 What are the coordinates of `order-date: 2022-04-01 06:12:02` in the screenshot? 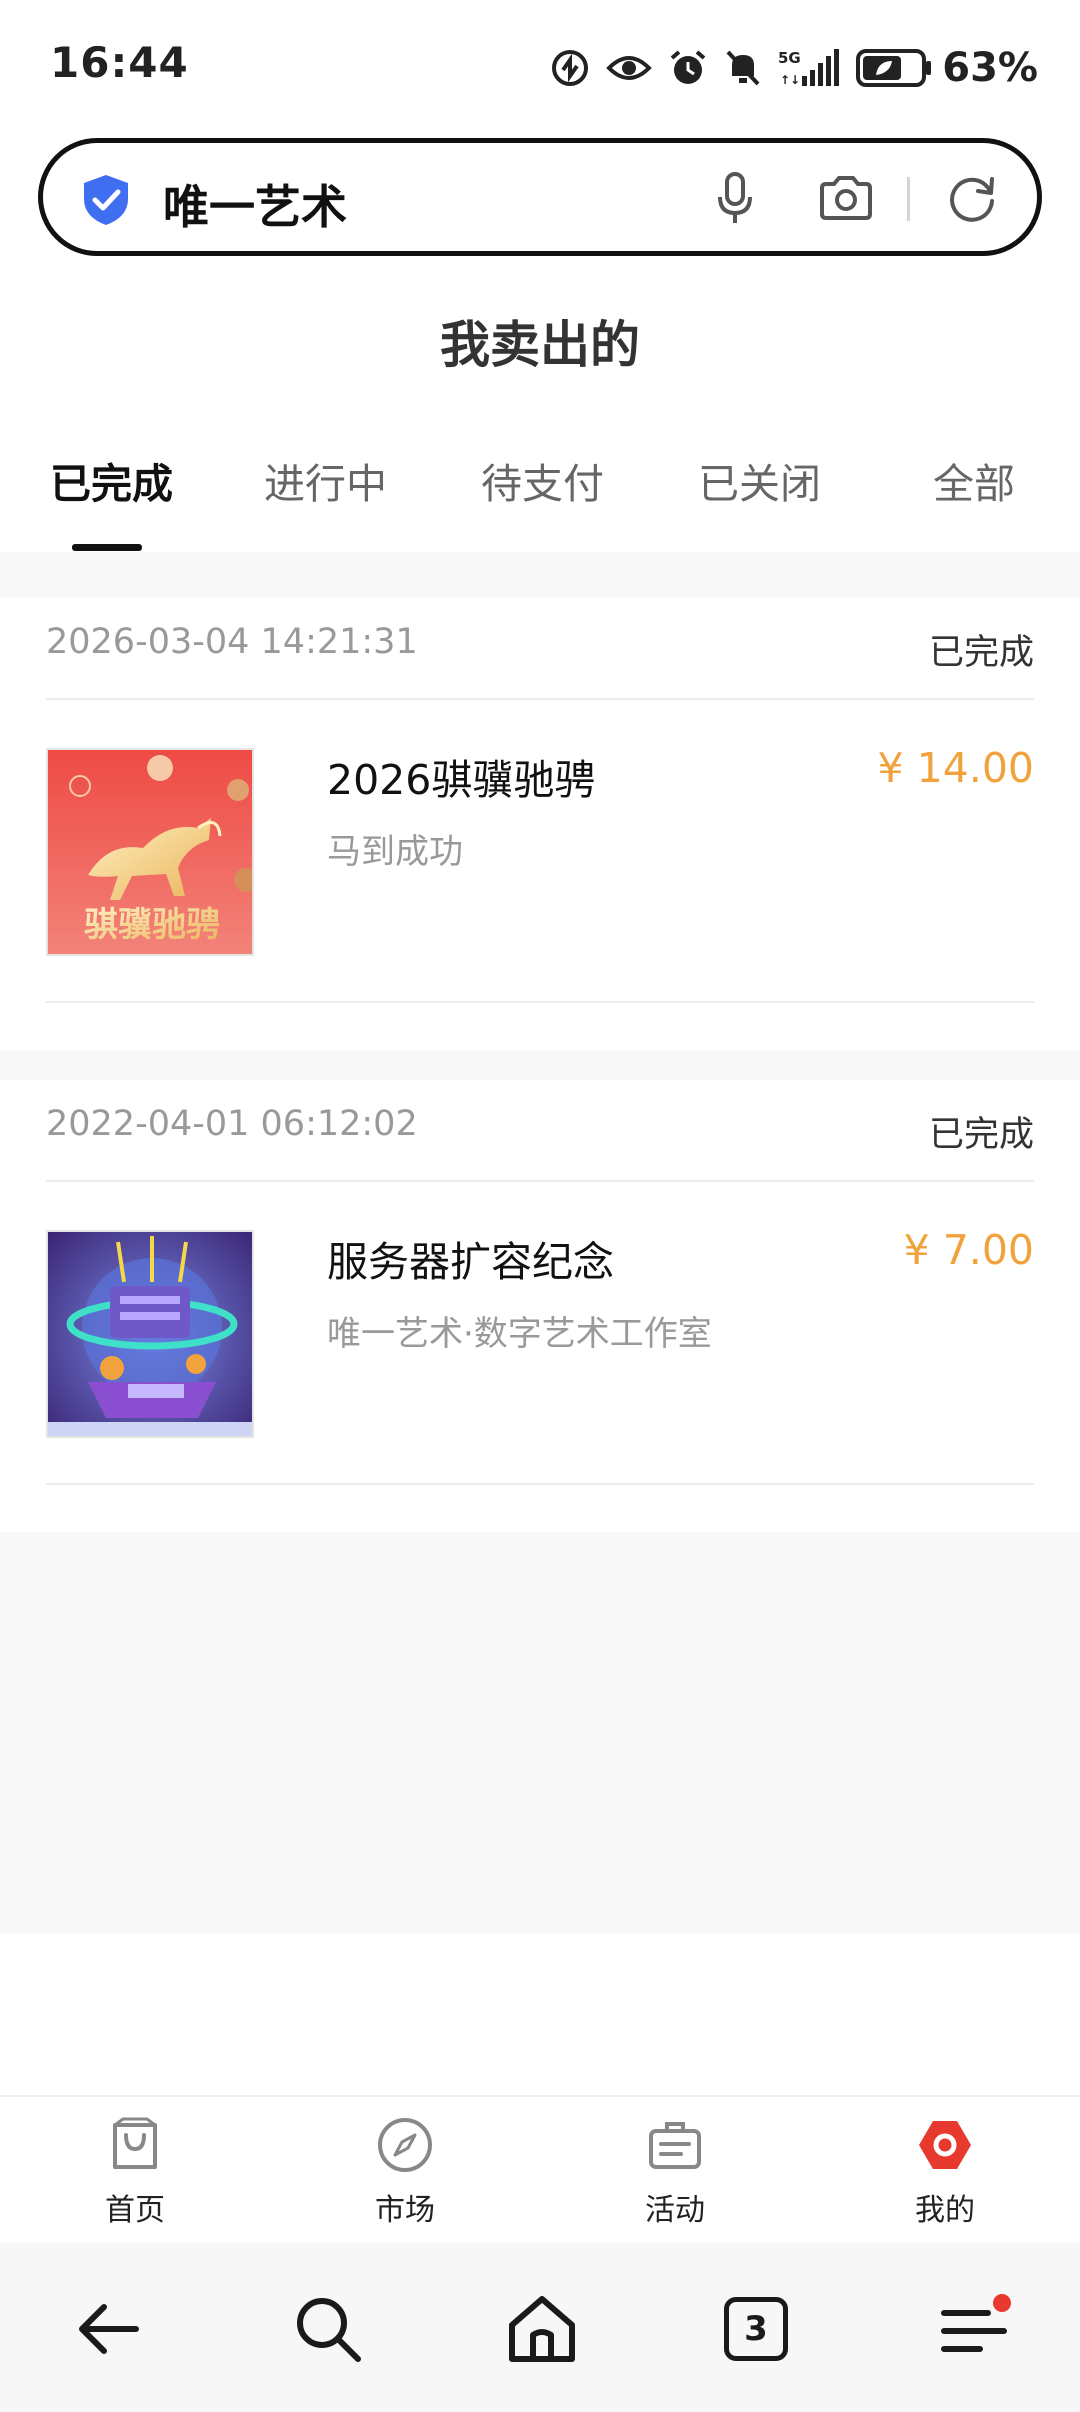 It's located at (232, 1124).